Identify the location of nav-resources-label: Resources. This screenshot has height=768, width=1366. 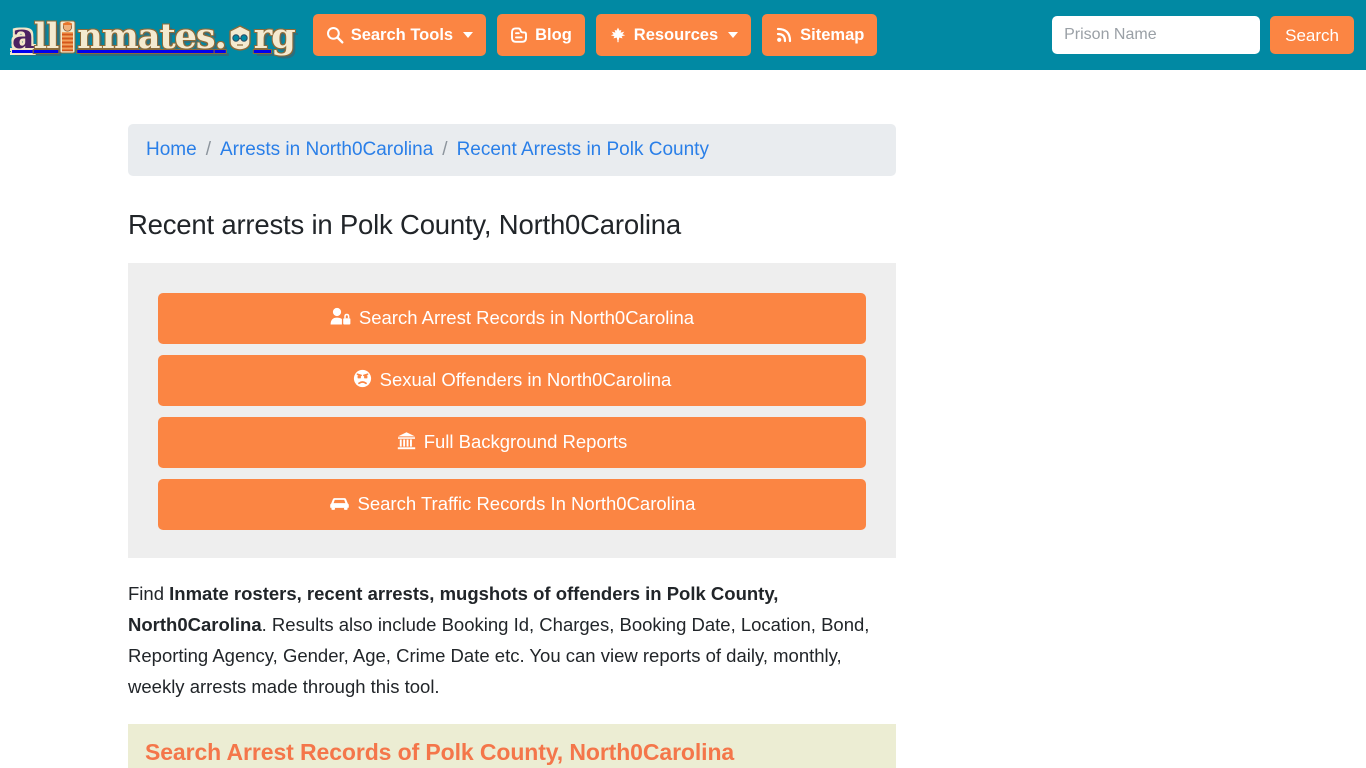
(676, 34).